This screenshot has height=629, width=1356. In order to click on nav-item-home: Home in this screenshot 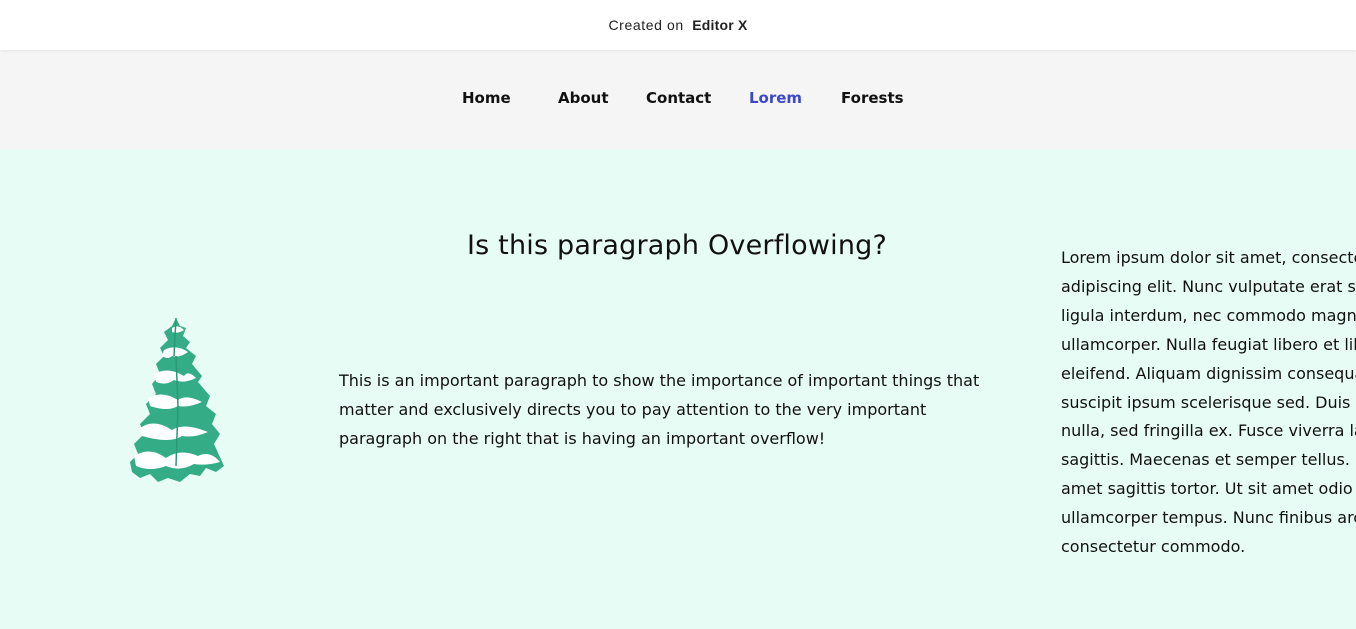, I will do `click(486, 98)`.